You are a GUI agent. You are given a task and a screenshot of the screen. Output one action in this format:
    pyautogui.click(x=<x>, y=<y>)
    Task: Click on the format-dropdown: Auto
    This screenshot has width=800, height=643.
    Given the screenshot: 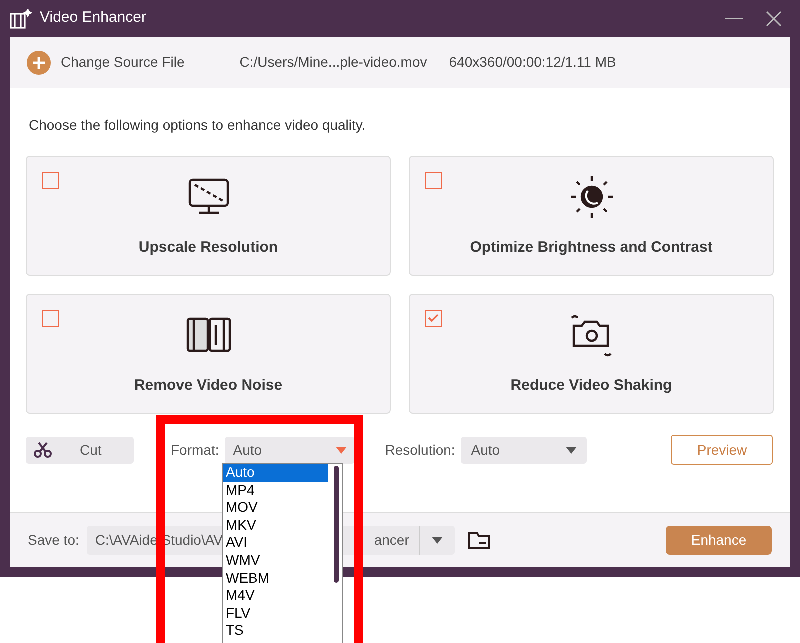 What is the action you would take?
    pyautogui.click(x=290, y=450)
    